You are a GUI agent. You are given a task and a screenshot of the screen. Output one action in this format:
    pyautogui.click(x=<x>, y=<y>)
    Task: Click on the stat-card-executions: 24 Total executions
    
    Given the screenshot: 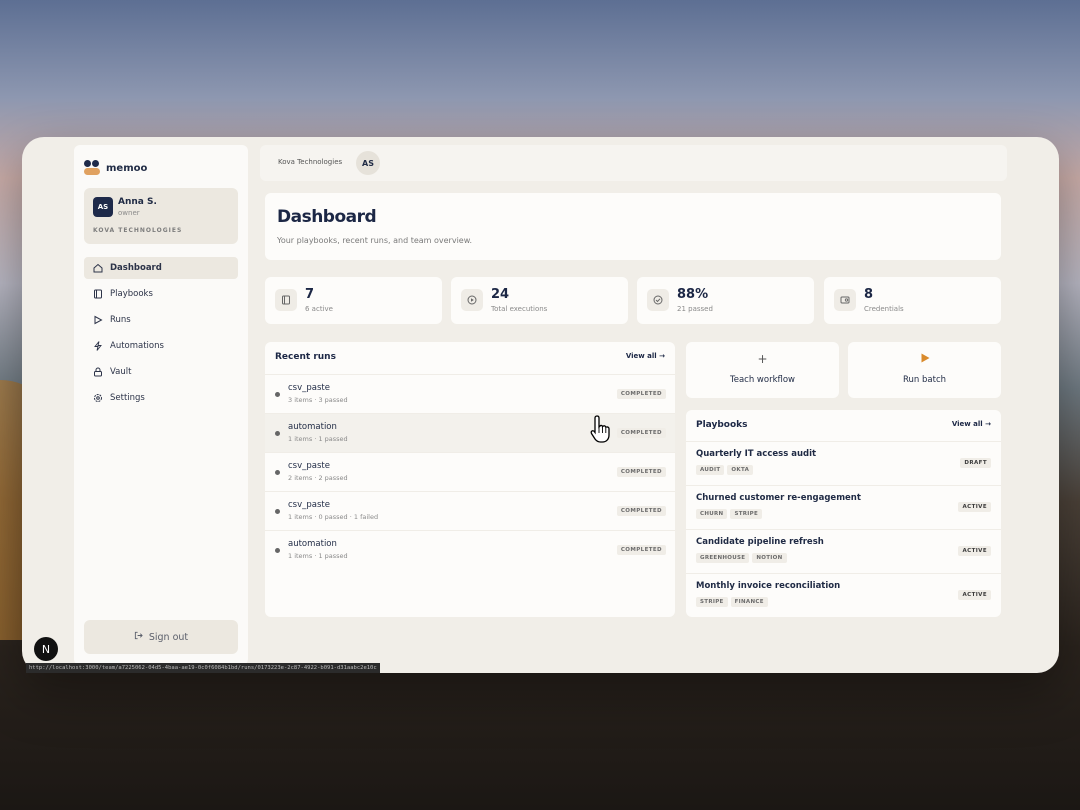 What is the action you would take?
    pyautogui.click(x=539, y=300)
    